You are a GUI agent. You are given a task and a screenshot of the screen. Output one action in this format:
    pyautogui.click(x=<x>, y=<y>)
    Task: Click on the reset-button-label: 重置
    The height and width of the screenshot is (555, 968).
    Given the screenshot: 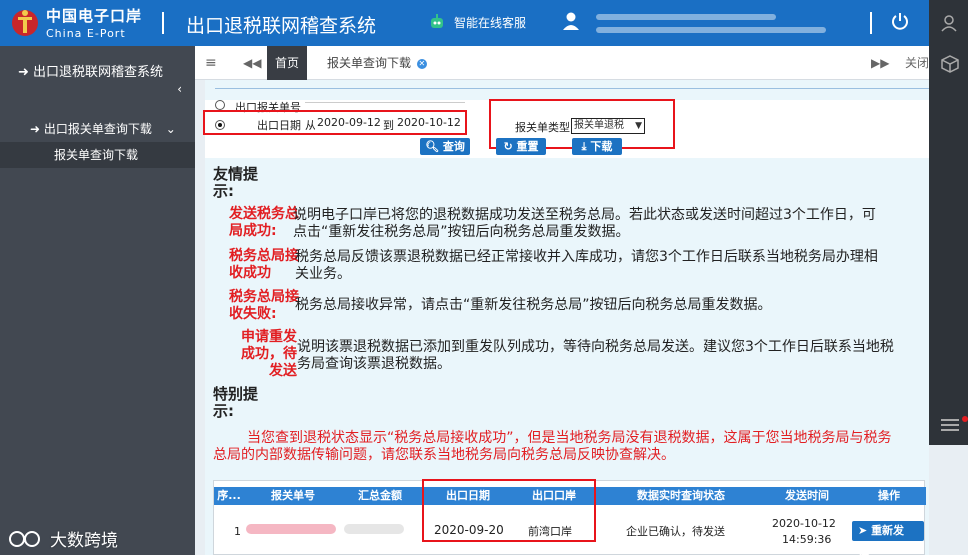 What is the action you would take?
    pyautogui.click(x=527, y=146)
    